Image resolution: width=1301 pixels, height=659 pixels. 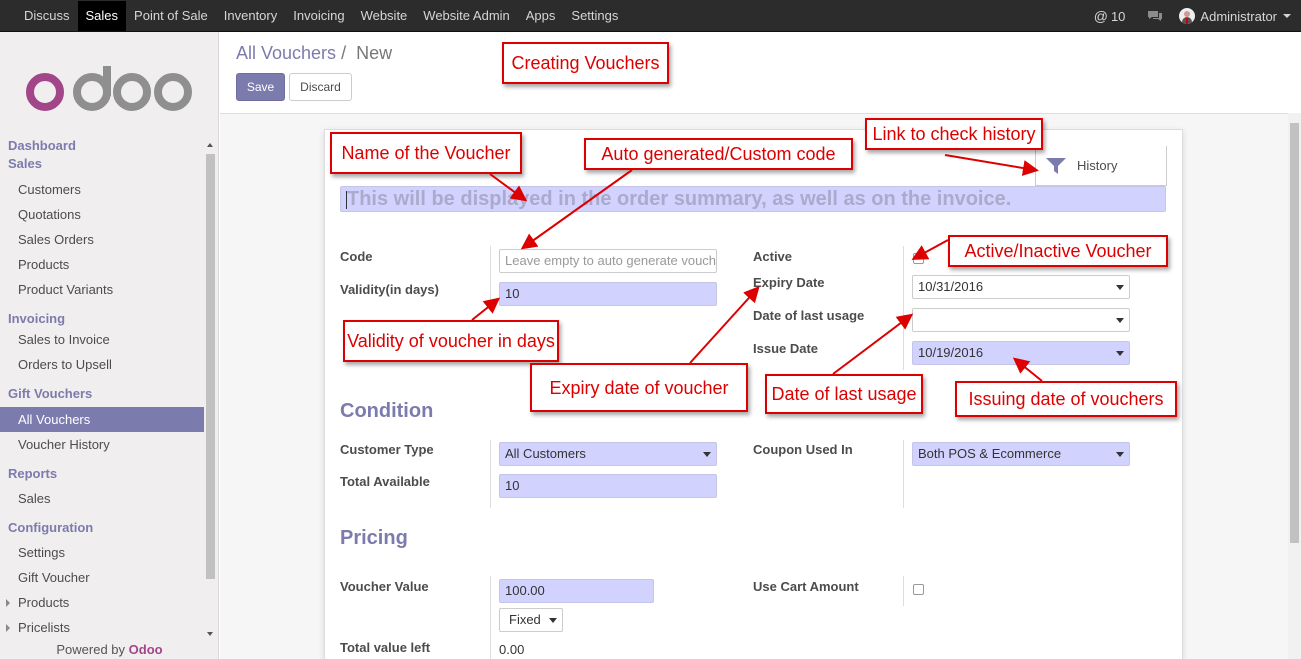 I want to click on caret-right-icon, so click(x=8, y=628).